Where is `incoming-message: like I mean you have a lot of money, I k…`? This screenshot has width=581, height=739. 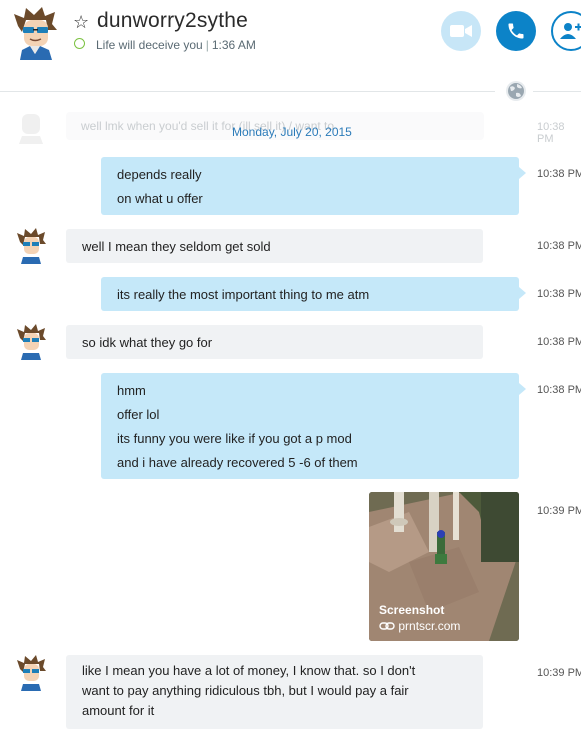 incoming-message: like I mean you have a lot of money, I k… is located at coordinates (274, 692).